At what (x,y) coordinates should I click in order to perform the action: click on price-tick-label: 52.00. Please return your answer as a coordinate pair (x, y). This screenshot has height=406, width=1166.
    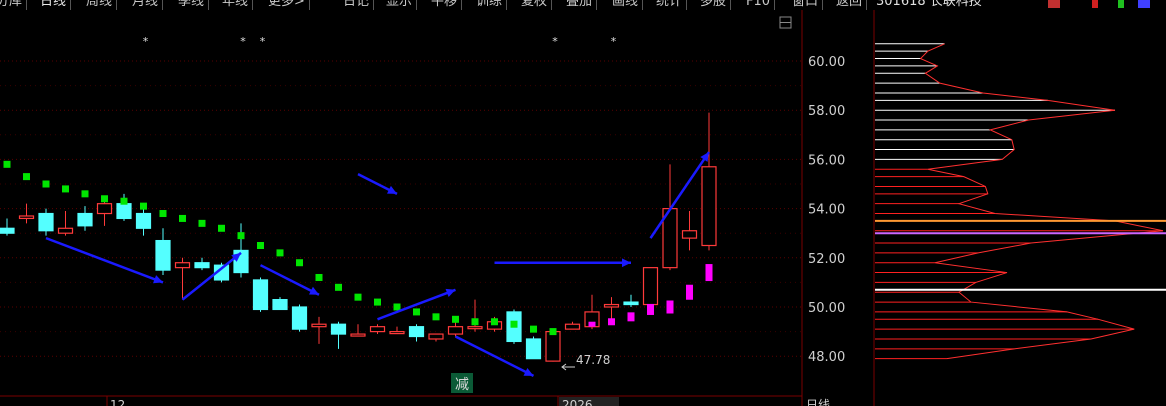
    Looking at the image, I should click on (826, 259).